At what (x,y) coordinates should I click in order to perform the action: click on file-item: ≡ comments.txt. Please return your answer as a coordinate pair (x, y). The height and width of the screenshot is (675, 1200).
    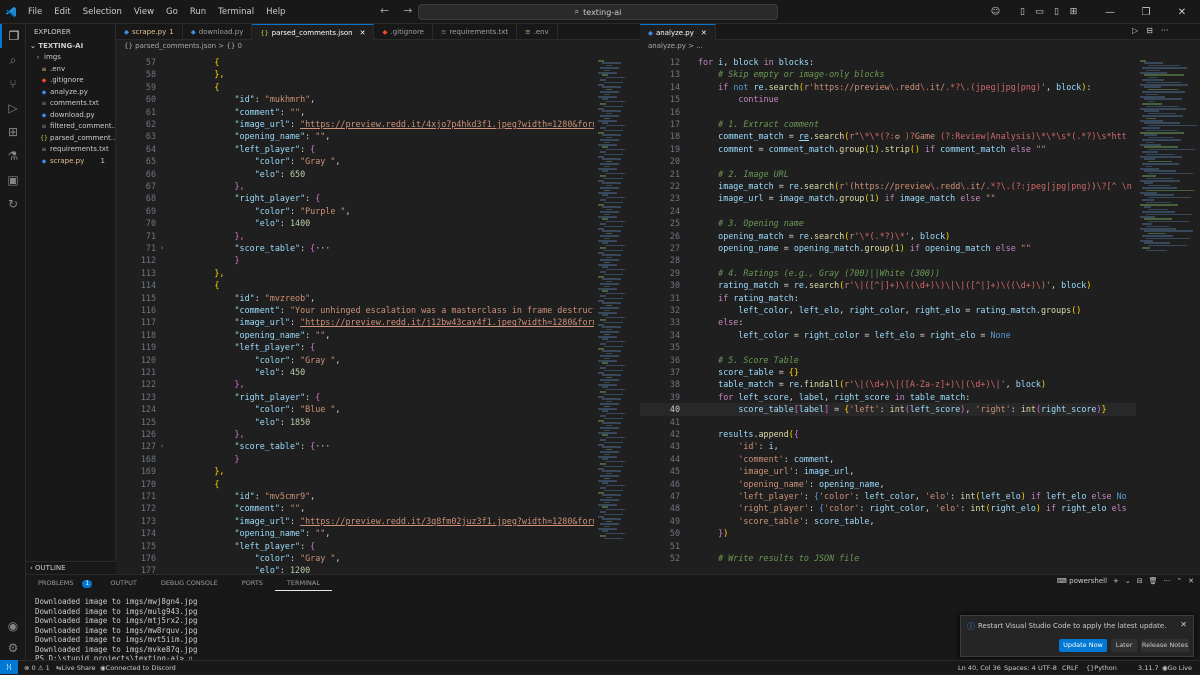
    Looking at the image, I should click on (70, 104).